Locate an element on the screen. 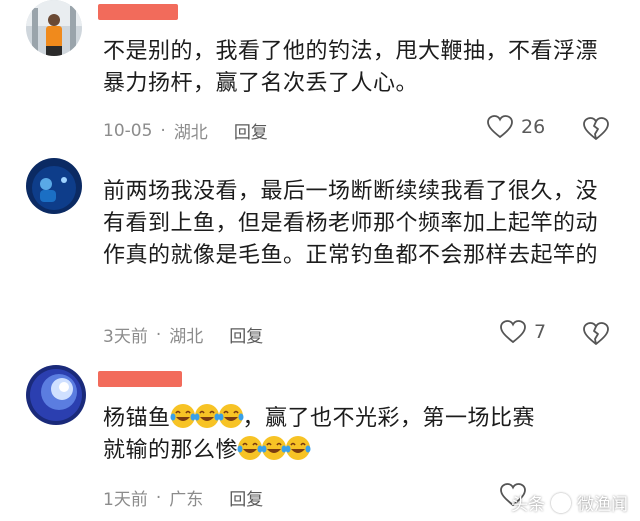  comment-text-part: 就输的那么惨 is located at coordinates (171, 450).